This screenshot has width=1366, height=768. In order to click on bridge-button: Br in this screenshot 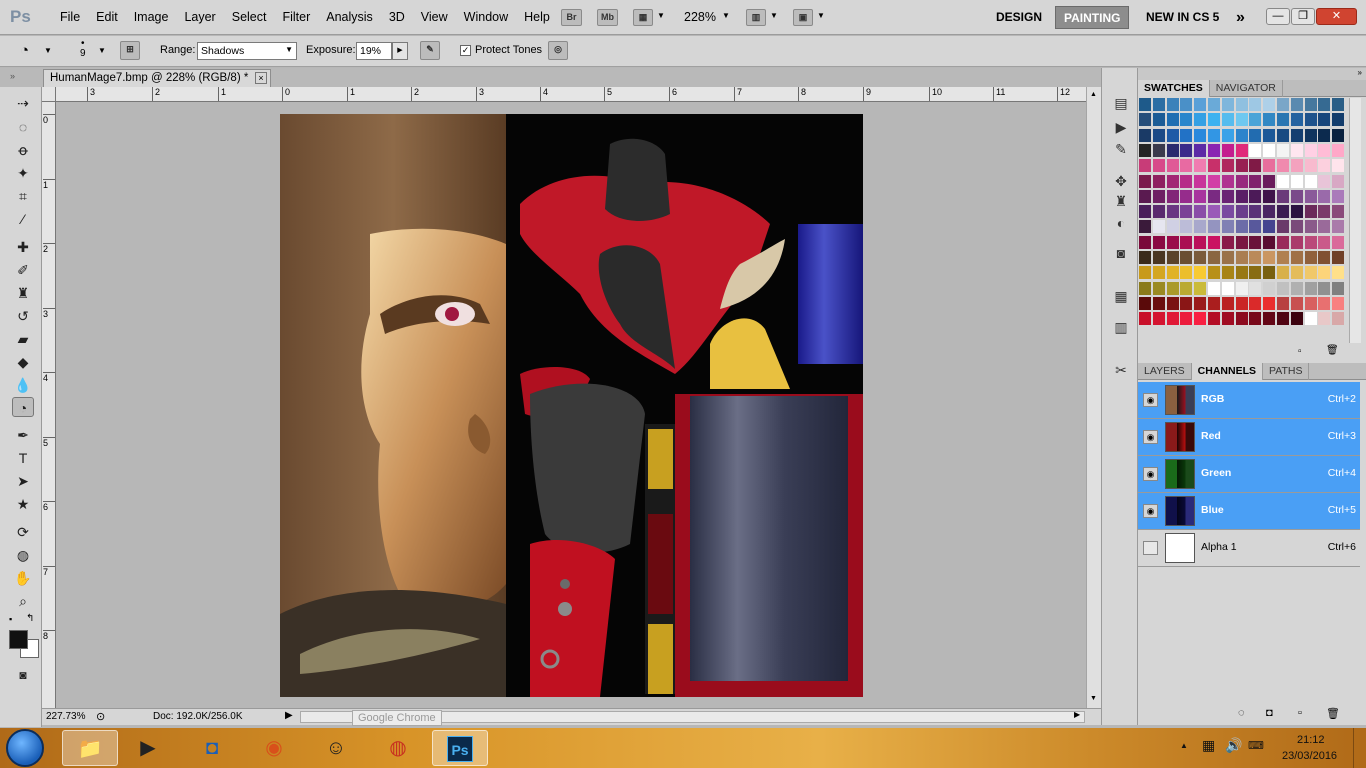, I will do `click(571, 17)`.